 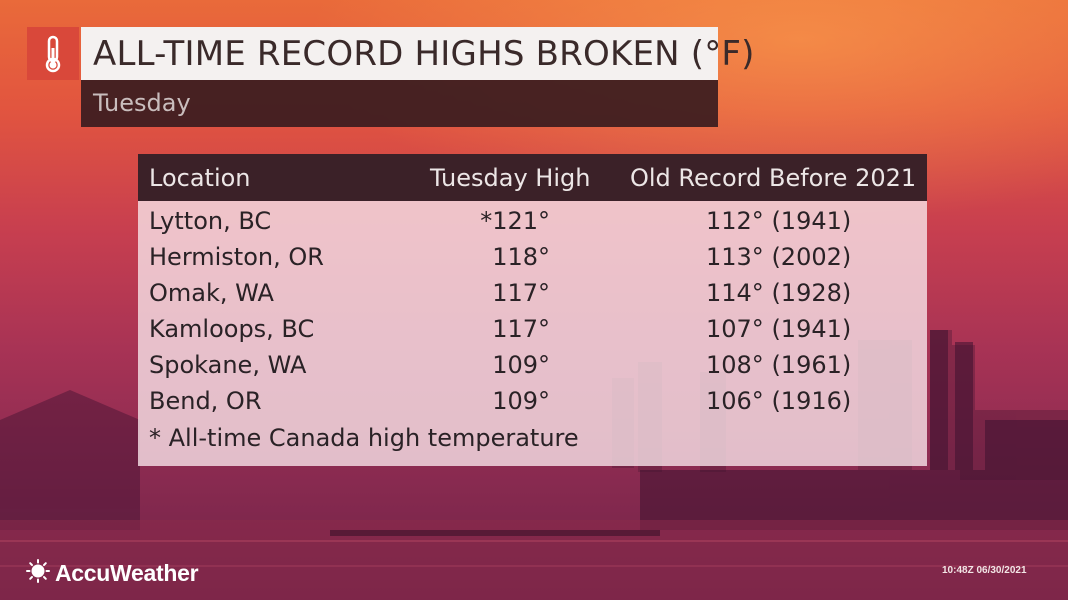 What do you see at coordinates (228, 365) in the screenshot?
I see `location-cell: Spokane, WA` at bounding box center [228, 365].